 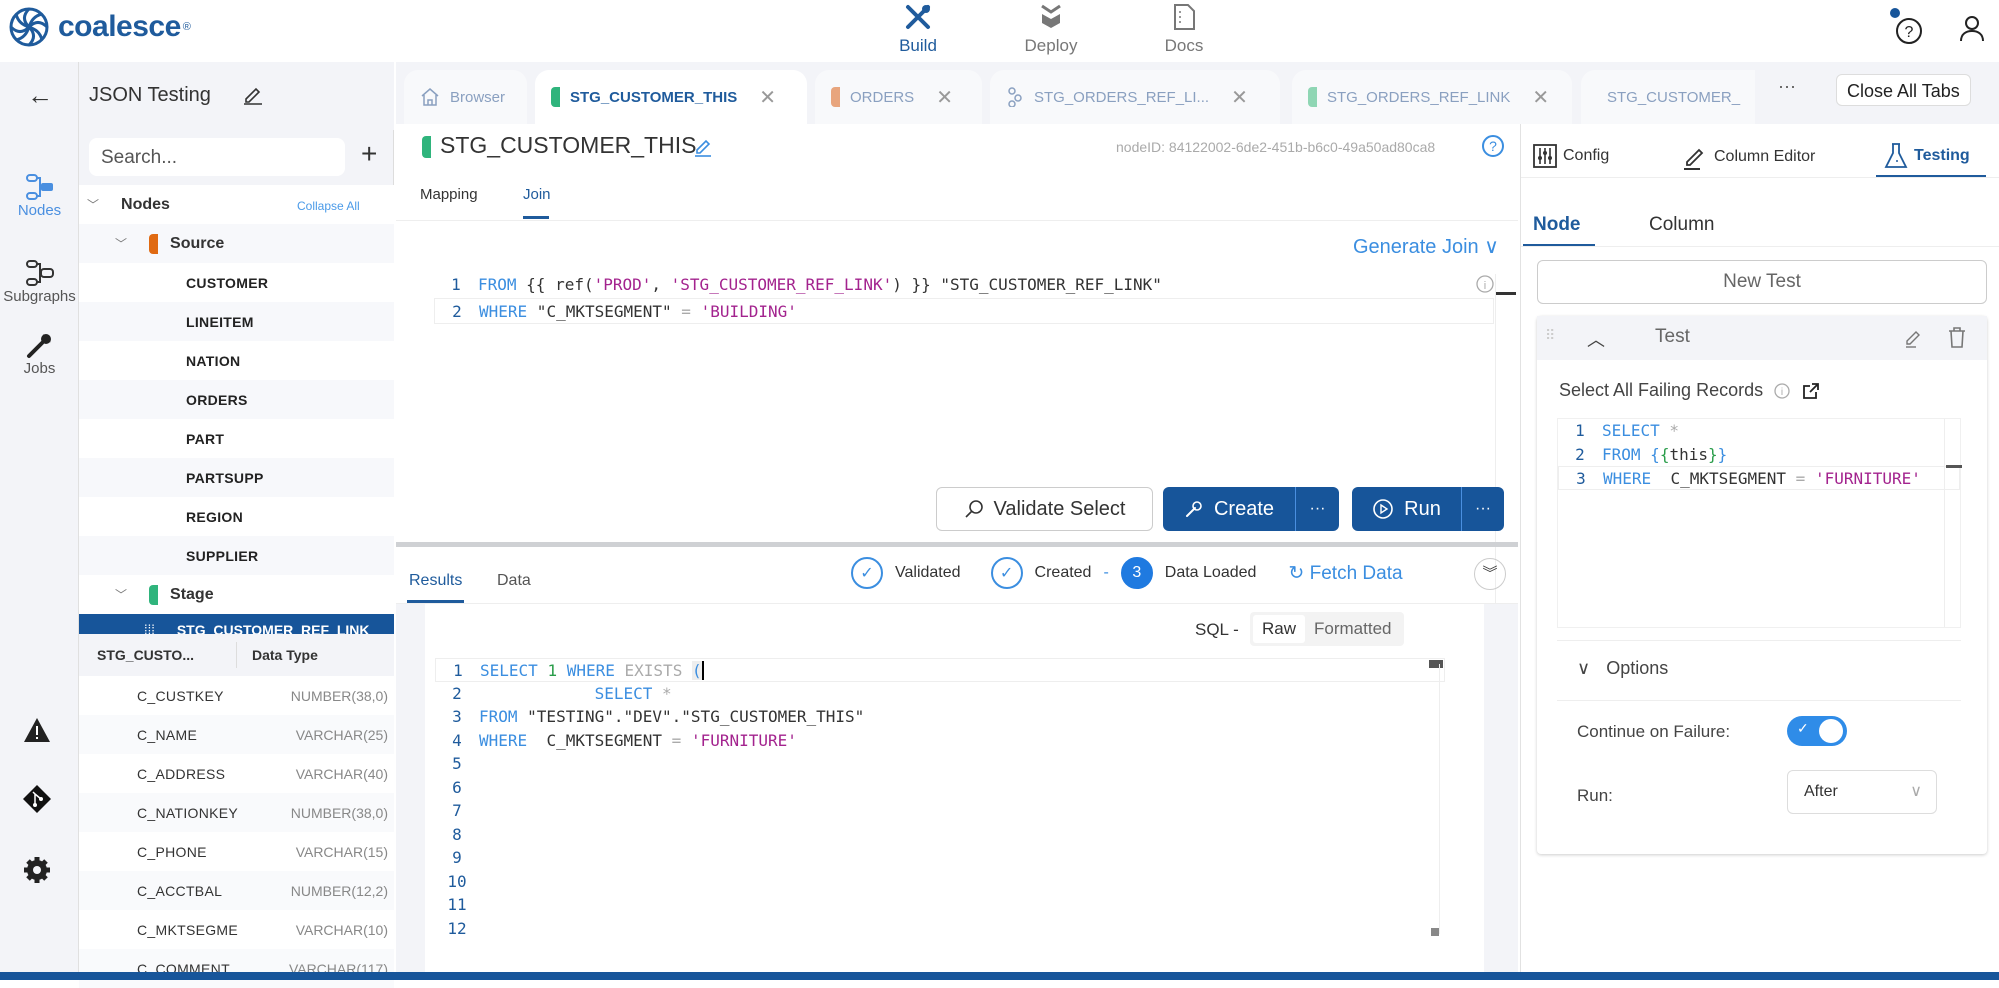 What do you see at coordinates (1044, 509) in the screenshot?
I see `validate-select-button: Validate Select` at bounding box center [1044, 509].